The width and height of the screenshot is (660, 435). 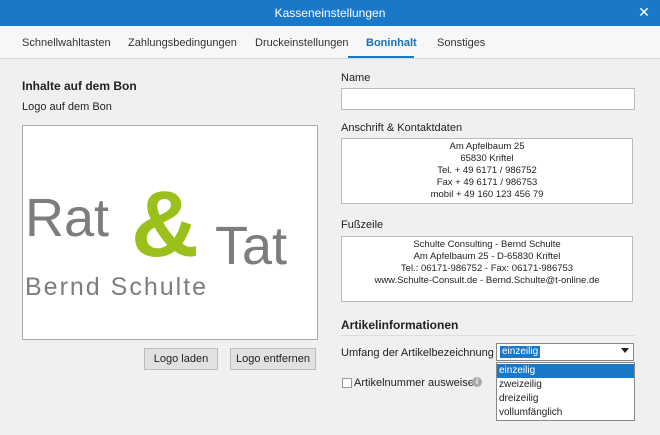 What do you see at coordinates (391, 43) in the screenshot?
I see `tab-boninhalt: Boninhalt` at bounding box center [391, 43].